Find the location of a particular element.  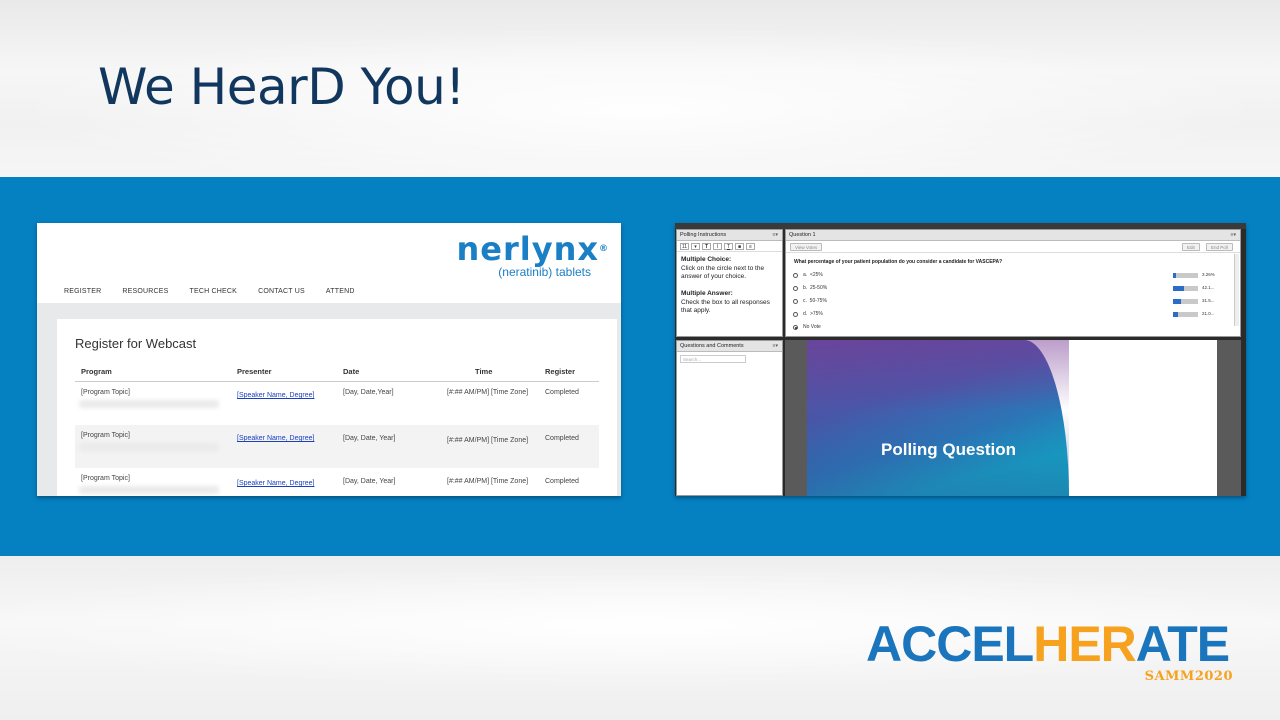

nav-register: REGISTER is located at coordinates (82, 291).